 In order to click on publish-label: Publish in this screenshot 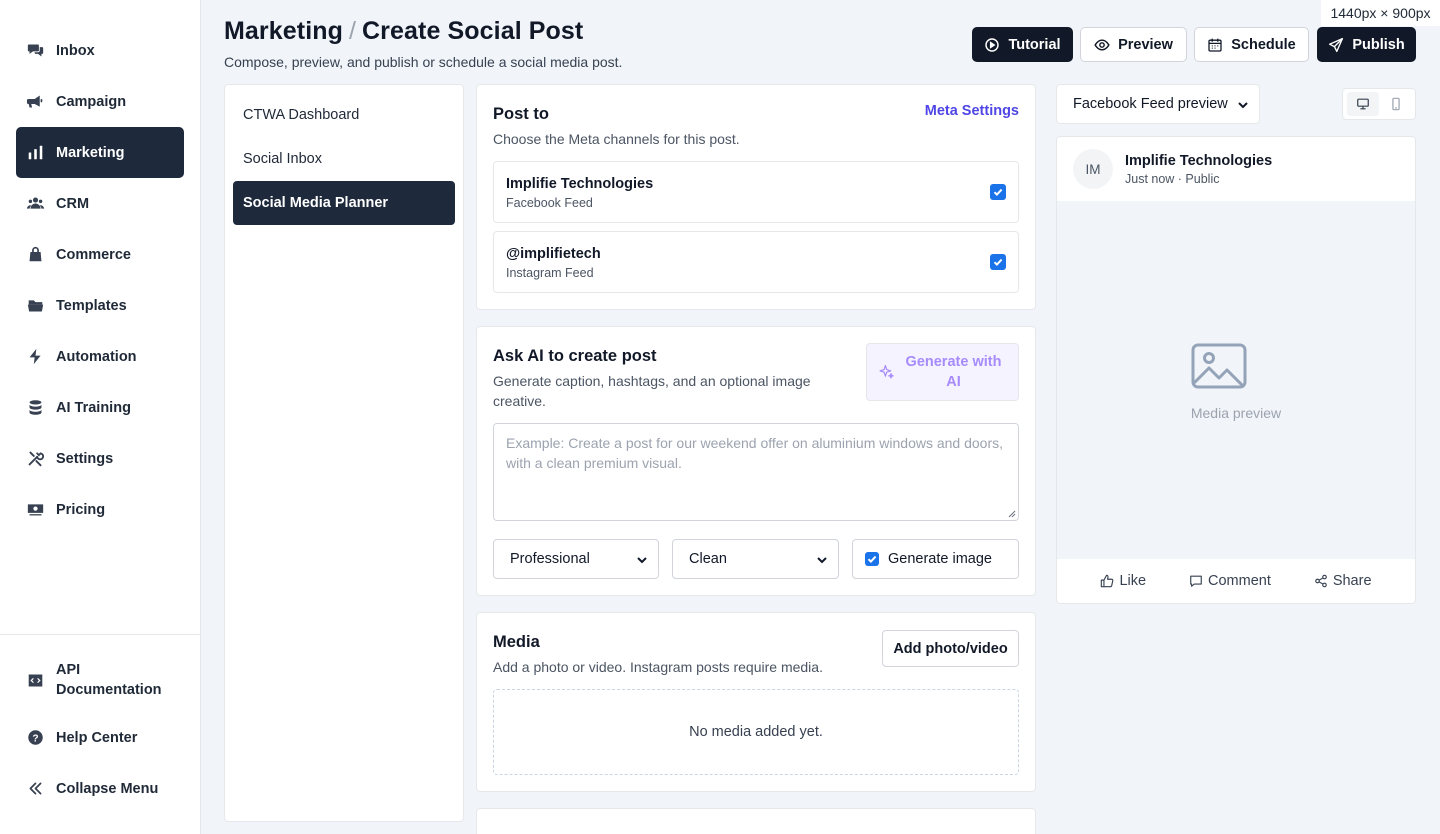, I will do `click(1378, 44)`.